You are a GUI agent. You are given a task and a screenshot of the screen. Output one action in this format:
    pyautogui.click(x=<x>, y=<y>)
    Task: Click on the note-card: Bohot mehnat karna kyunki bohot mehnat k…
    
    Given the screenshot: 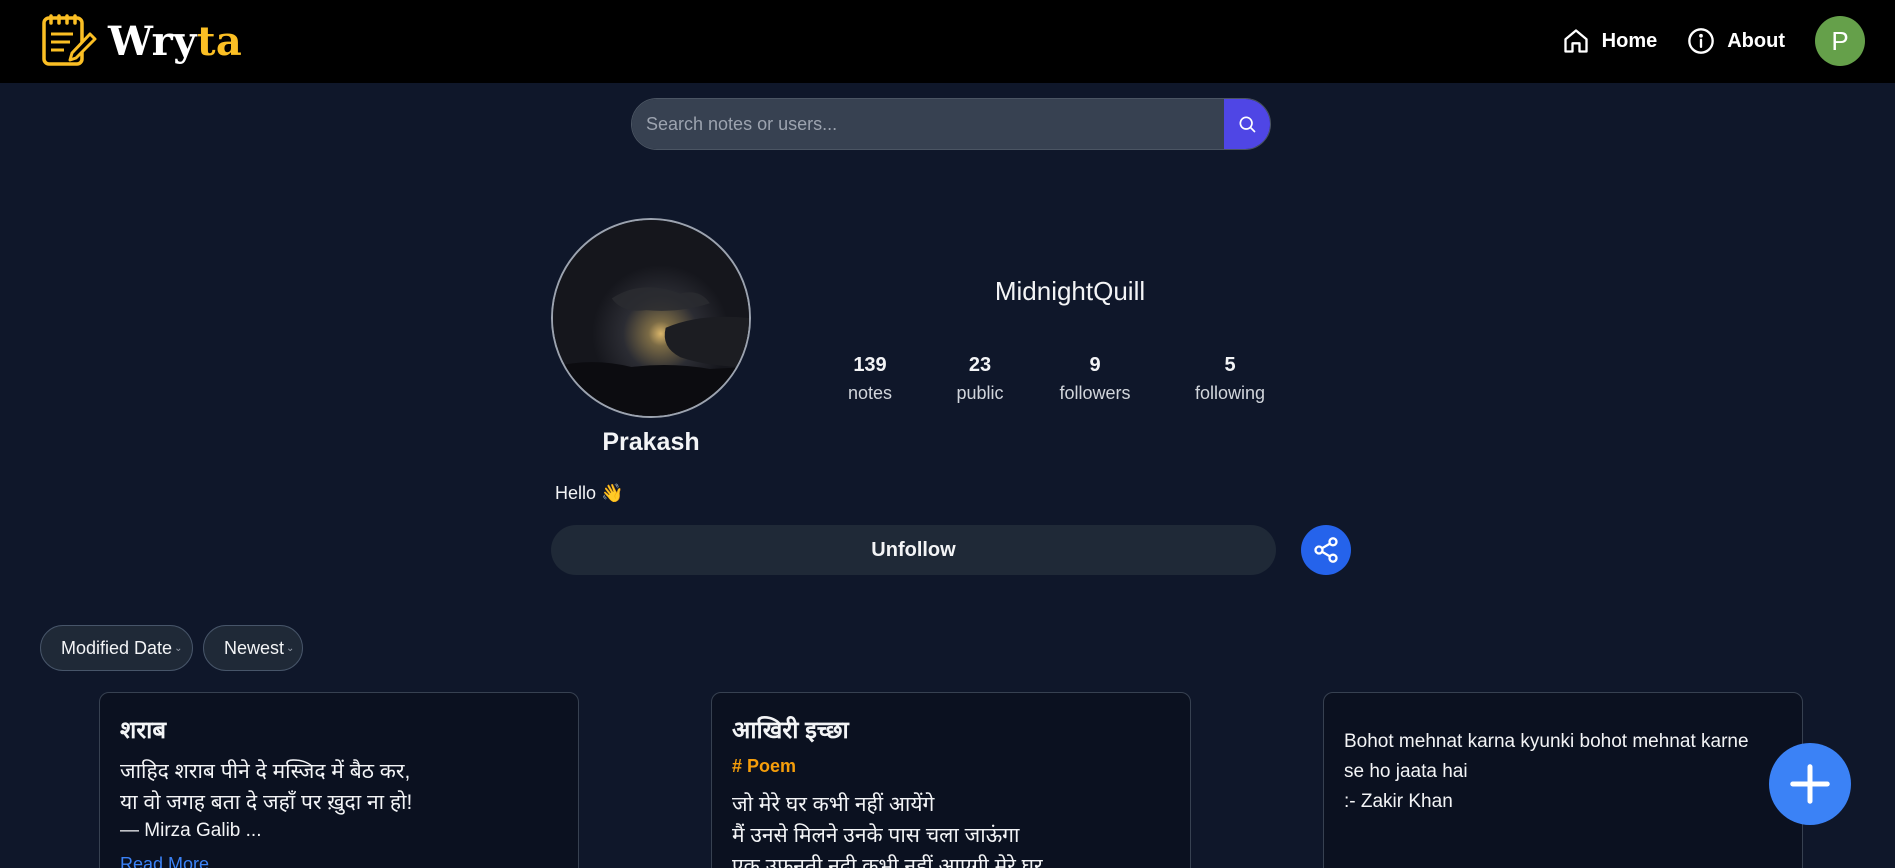 What is the action you would take?
    pyautogui.click(x=1563, y=780)
    